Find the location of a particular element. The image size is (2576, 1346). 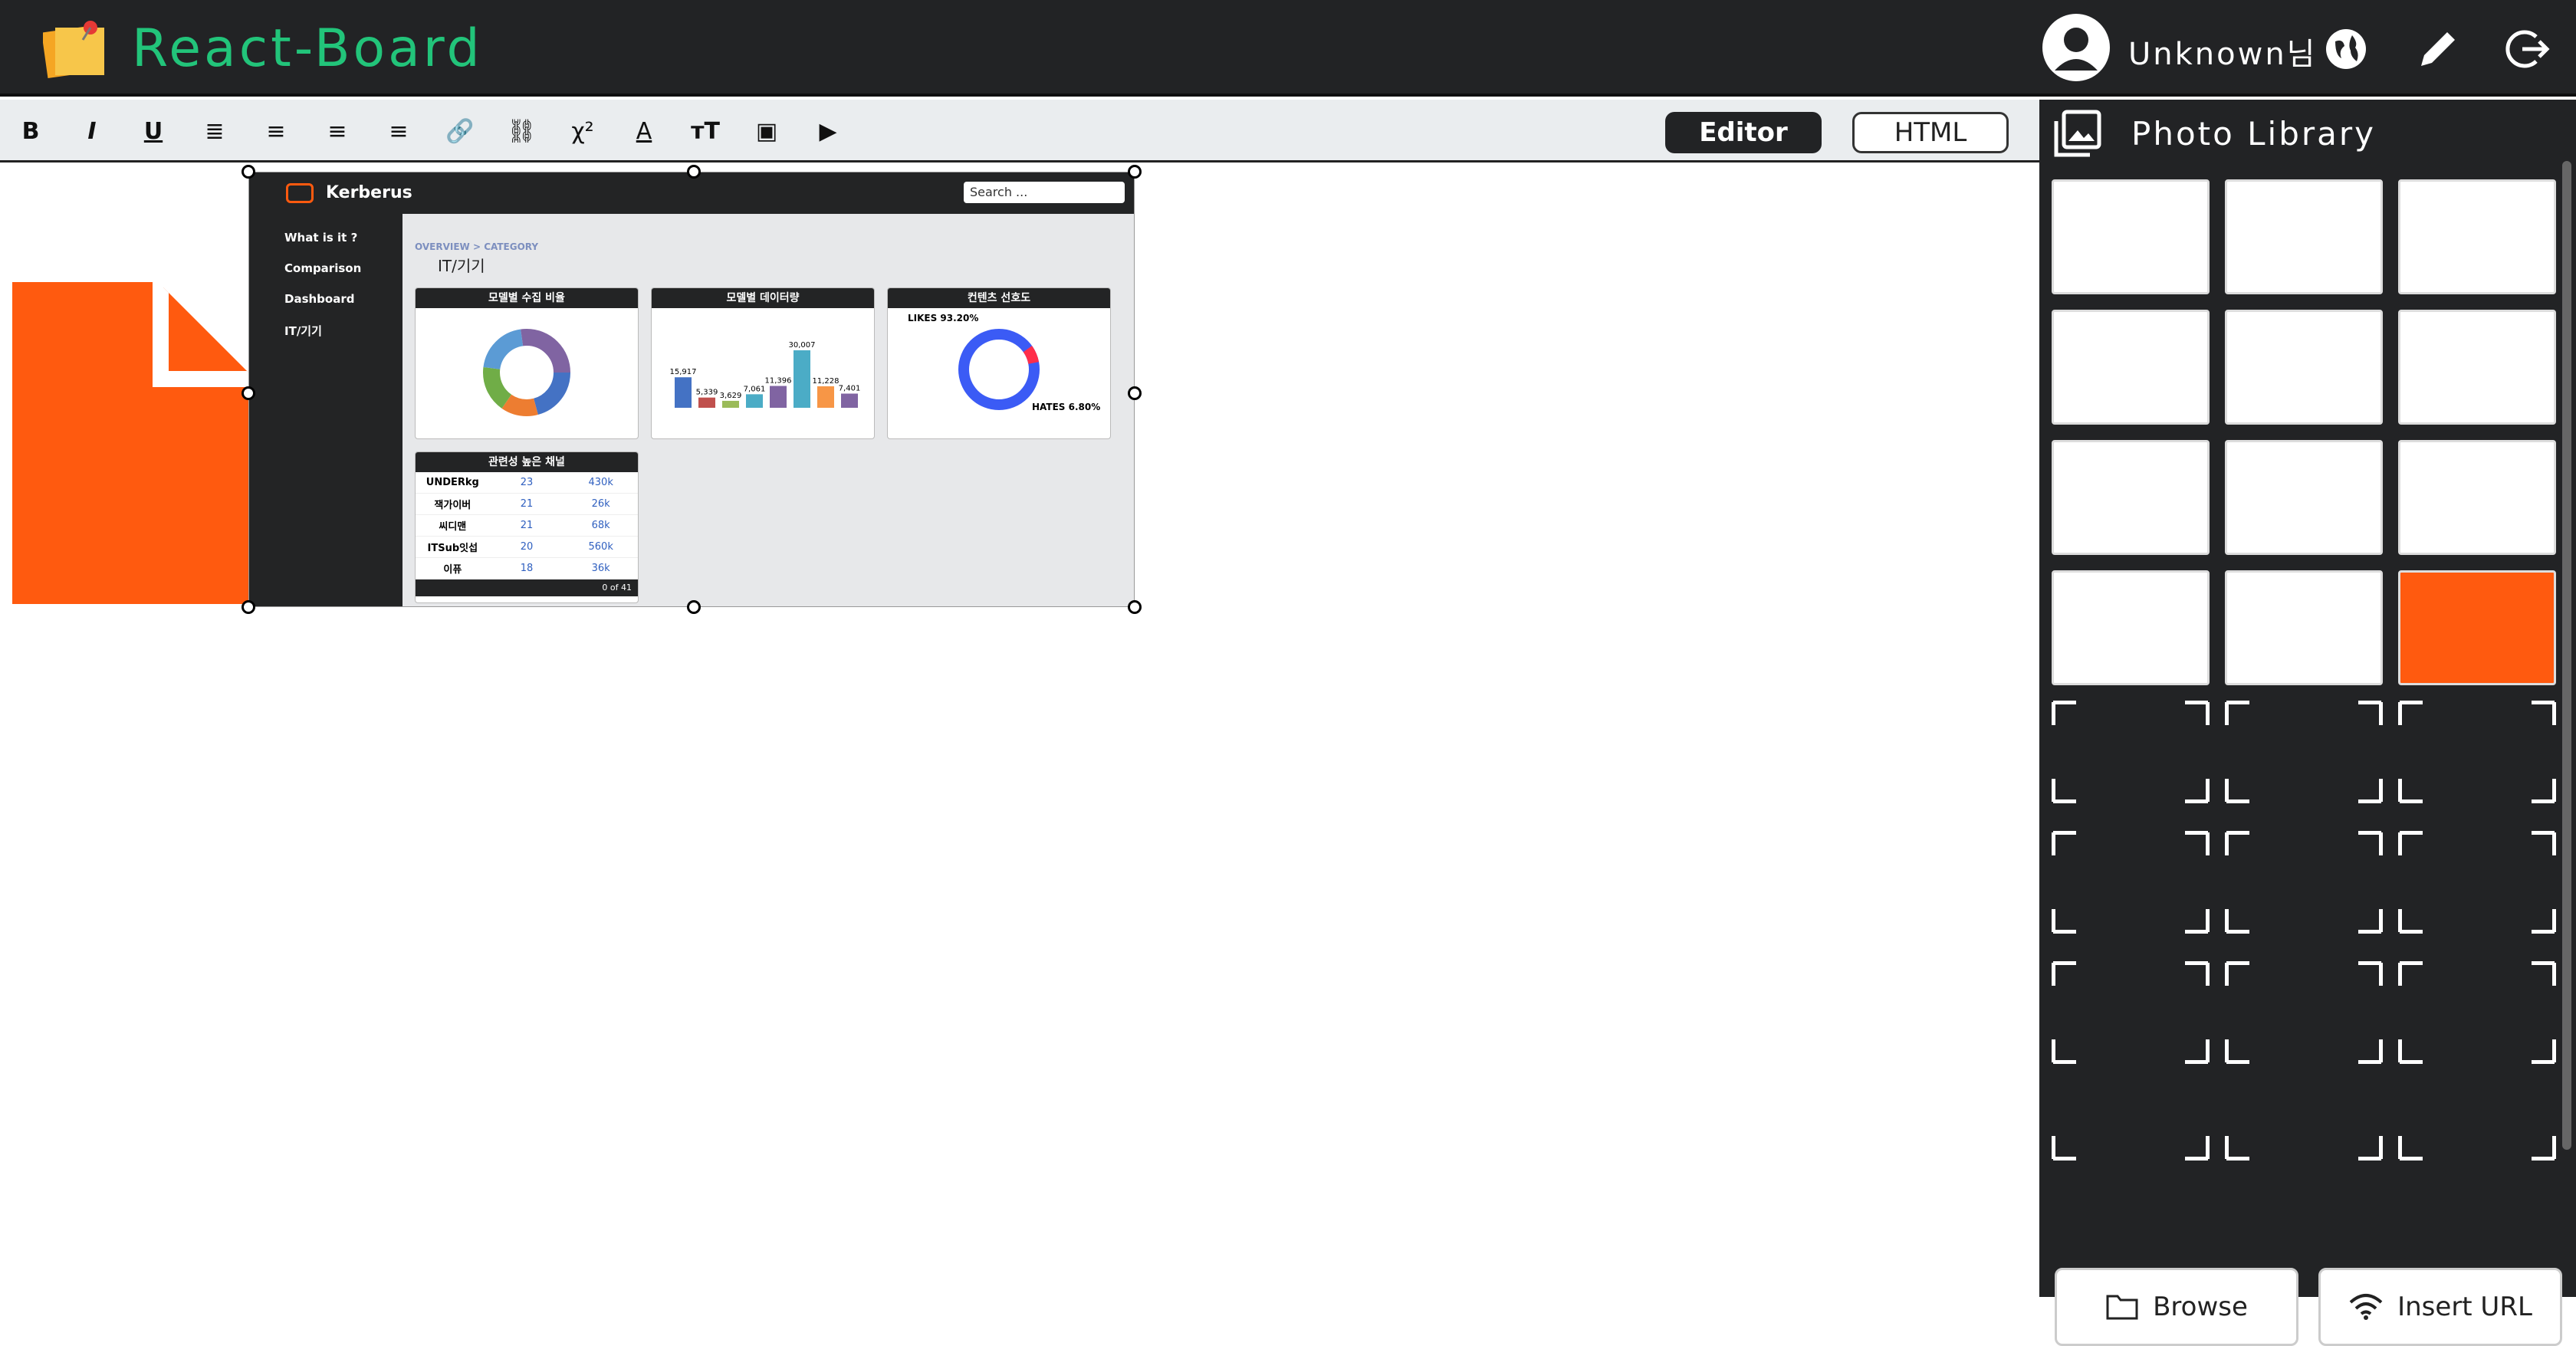

app-title: React-Board is located at coordinates (307, 48).